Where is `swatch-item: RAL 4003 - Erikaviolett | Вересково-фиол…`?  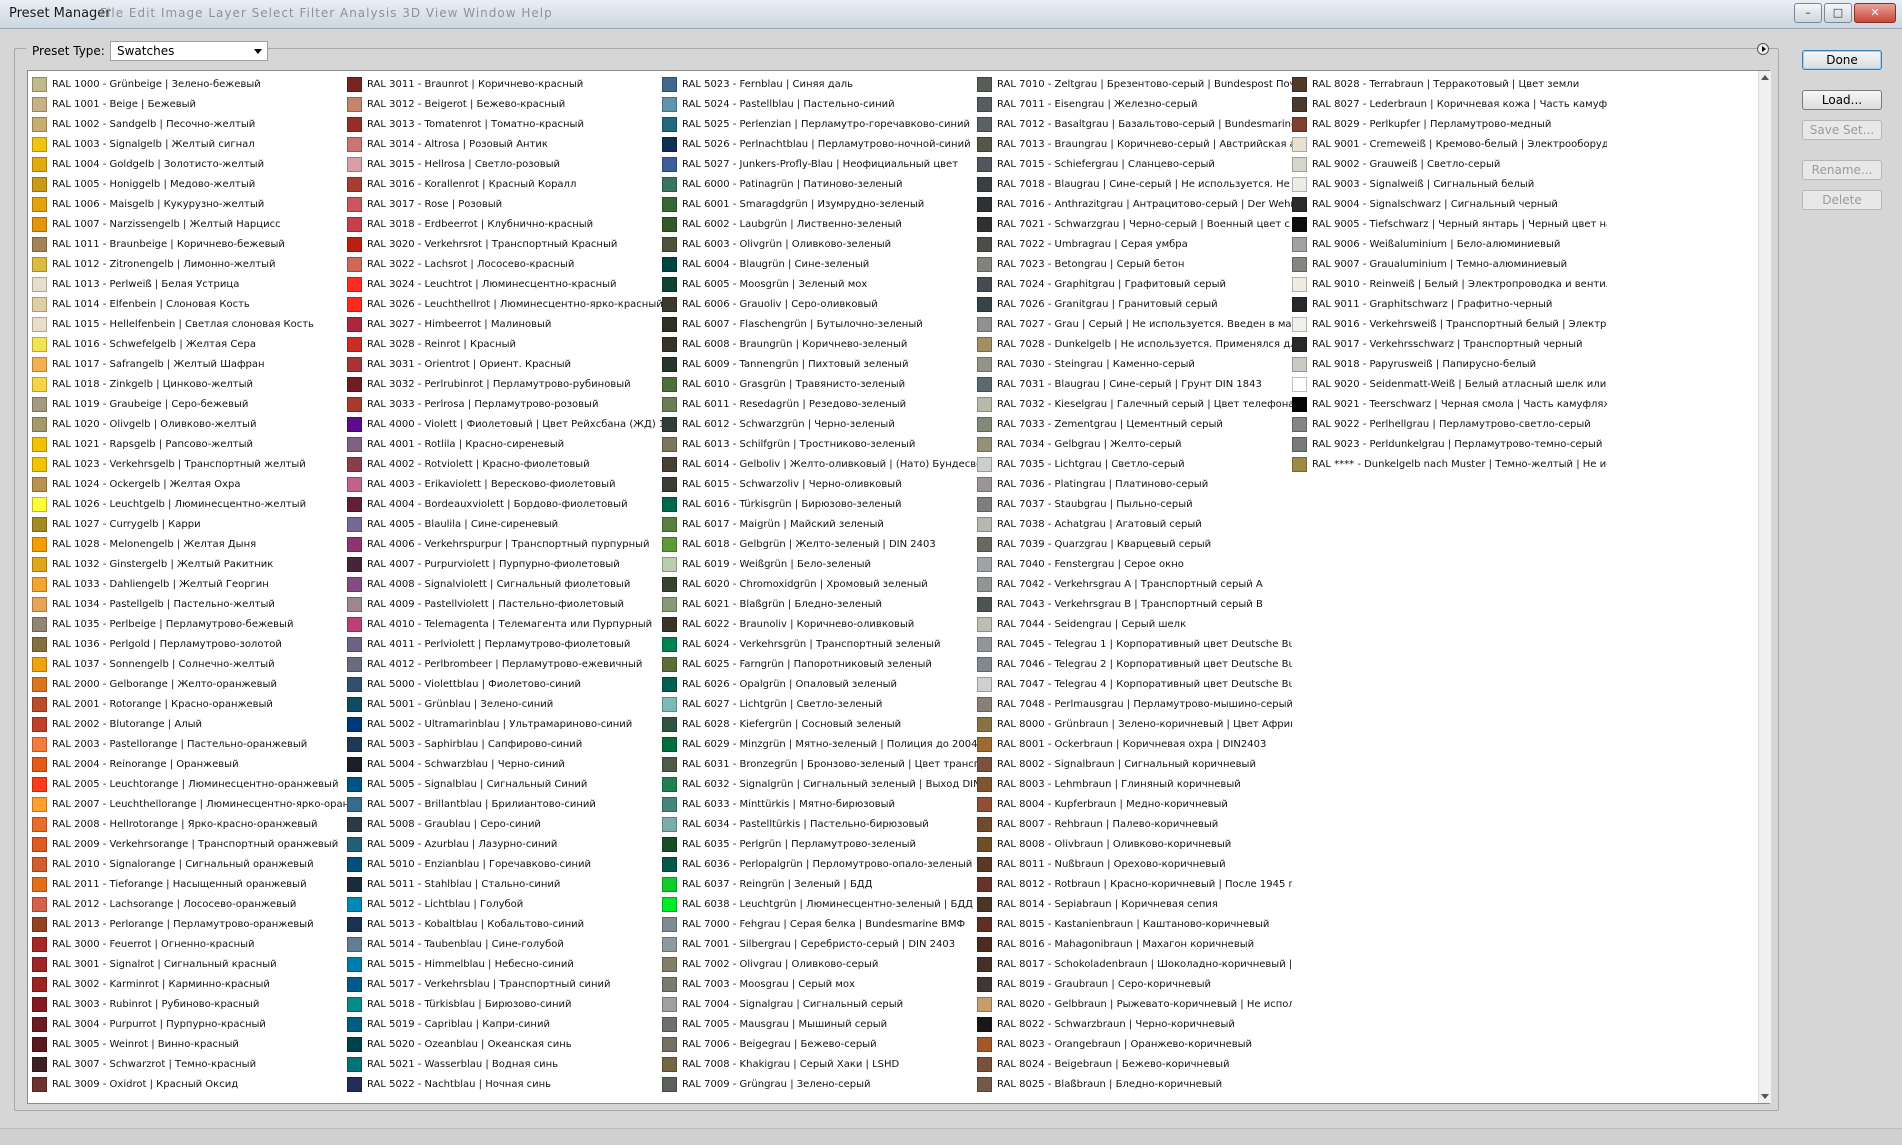 swatch-item: RAL 4003 - Erikaviolett | Вересково-фиол… is located at coordinates (504, 484).